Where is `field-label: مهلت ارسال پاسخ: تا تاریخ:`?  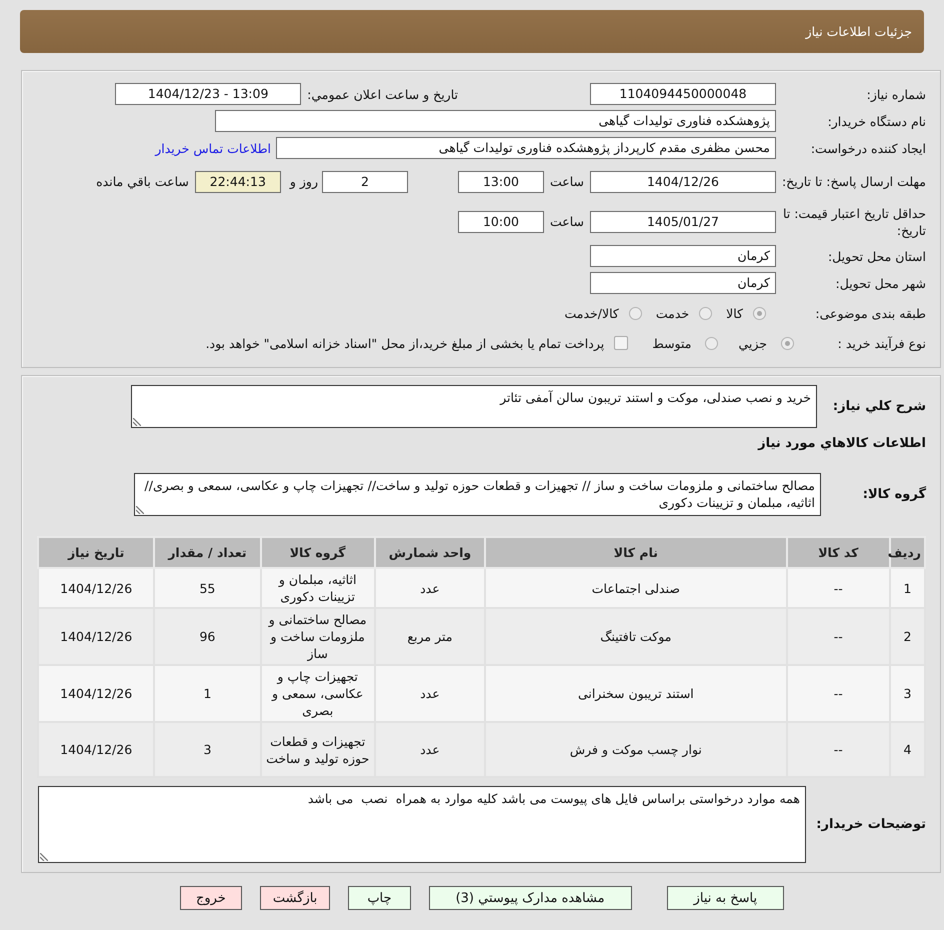
field-label: مهلت ارسال پاسخ: تا تاریخ: is located at coordinates (853, 181).